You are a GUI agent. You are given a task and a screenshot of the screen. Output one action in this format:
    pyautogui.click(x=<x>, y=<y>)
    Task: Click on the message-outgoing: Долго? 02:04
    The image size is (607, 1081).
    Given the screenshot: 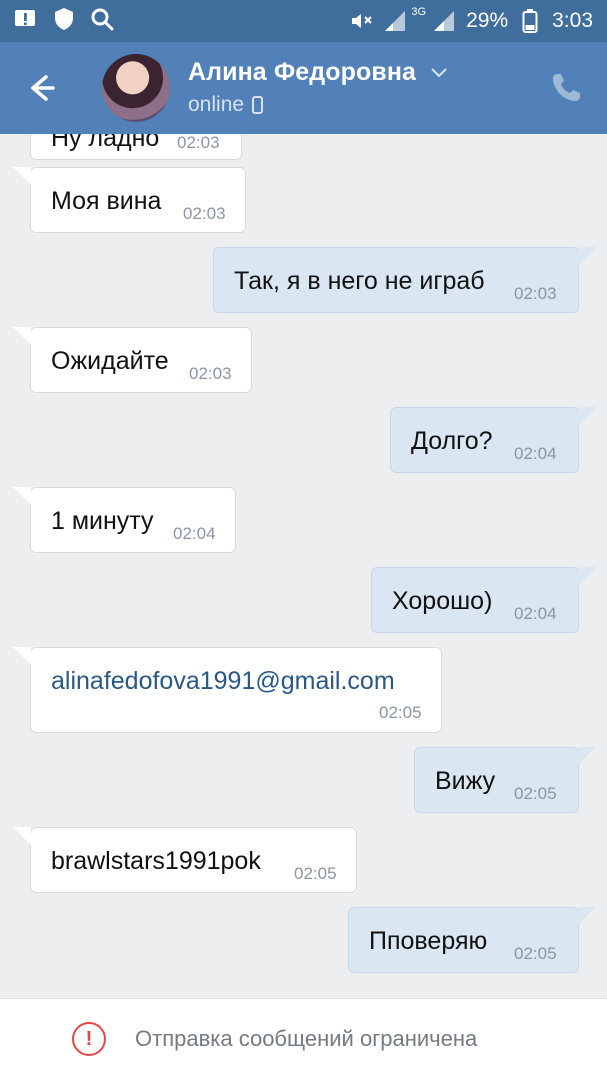 What is the action you would take?
    pyautogui.click(x=493, y=440)
    